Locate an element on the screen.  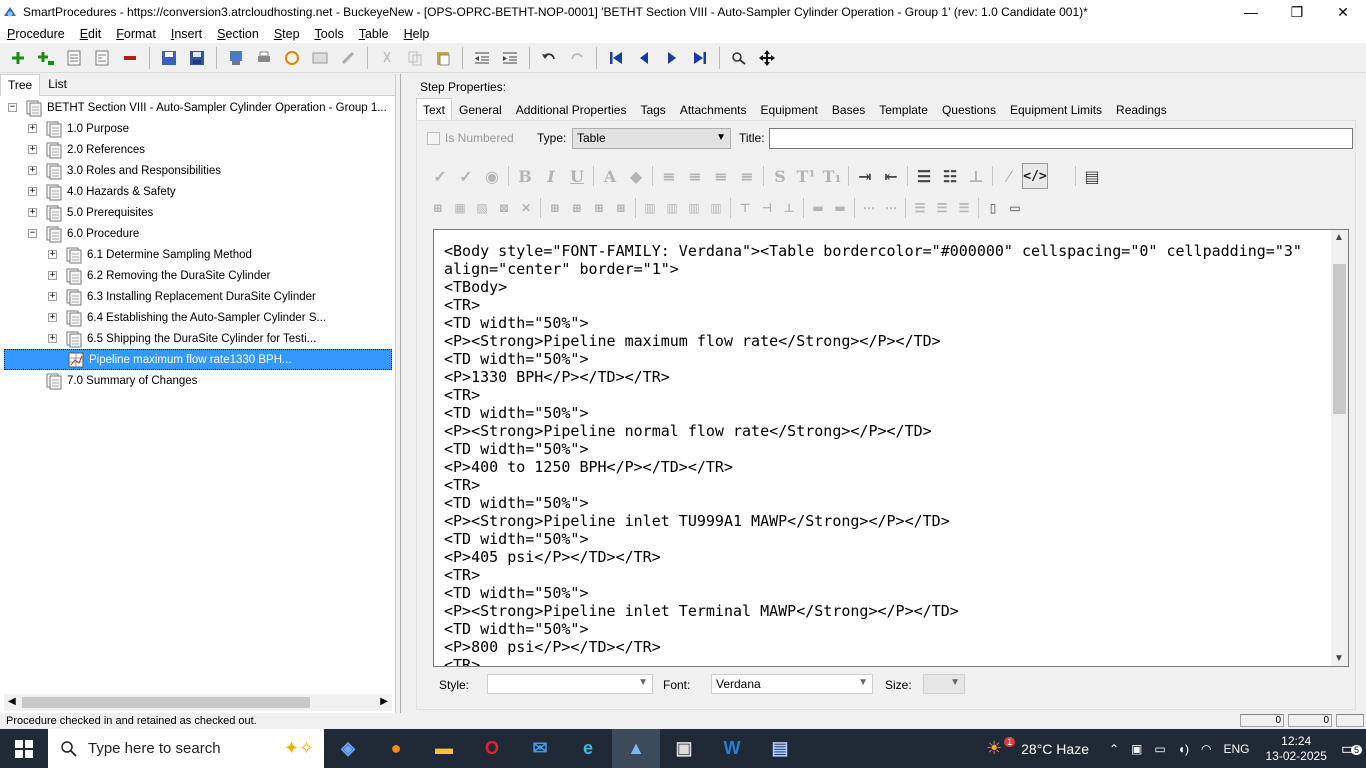
tree-item-hazards: + 4.0 Hazards & Safety is located at coordinates (102, 191).